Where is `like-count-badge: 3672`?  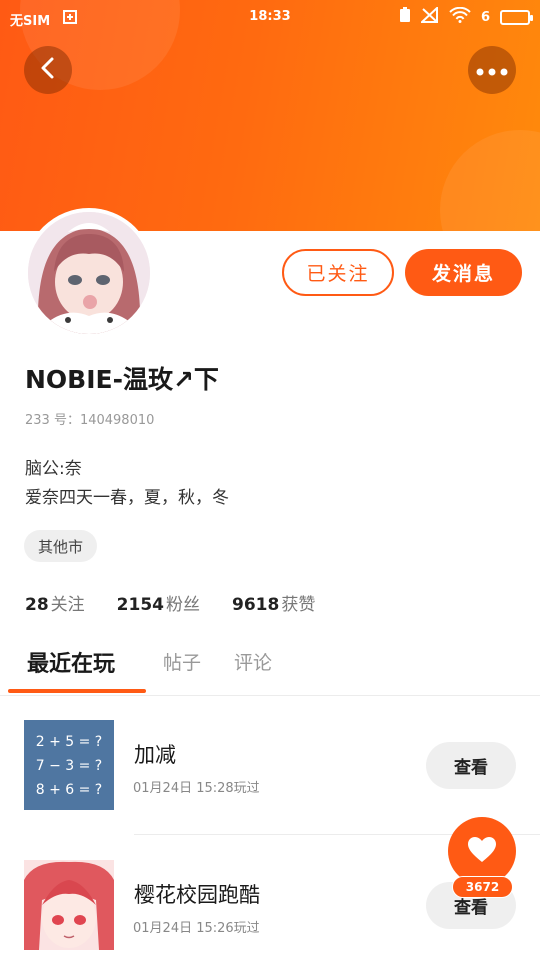
like-count-badge: 3672 is located at coordinates (482, 887).